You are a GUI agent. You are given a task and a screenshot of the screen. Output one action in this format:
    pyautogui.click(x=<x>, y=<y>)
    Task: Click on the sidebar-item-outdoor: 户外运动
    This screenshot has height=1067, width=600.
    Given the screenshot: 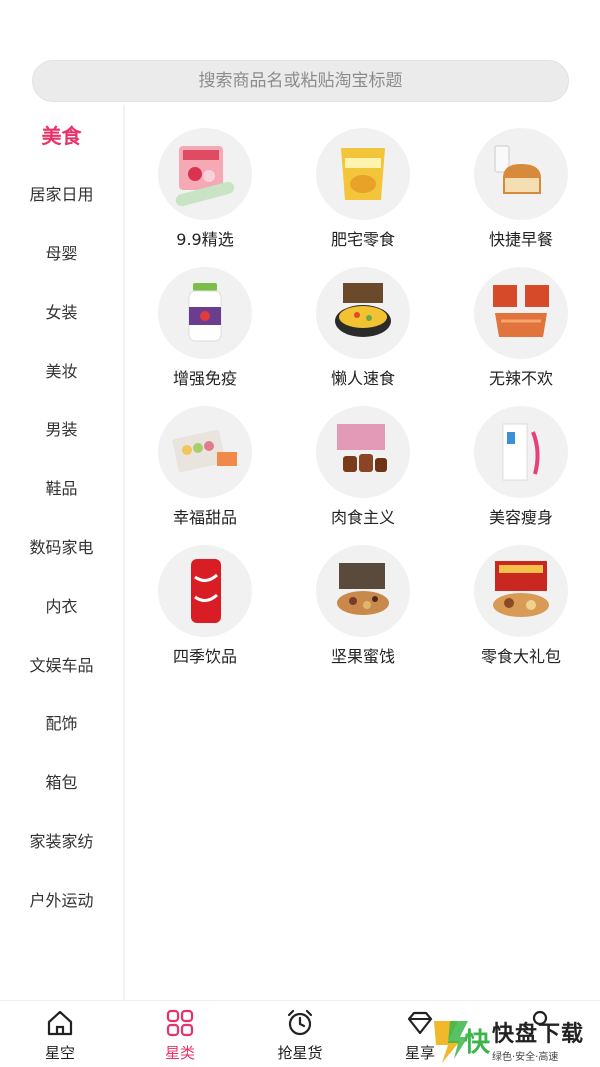 What is the action you would take?
    pyautogui.click(x=61, y=898)
    